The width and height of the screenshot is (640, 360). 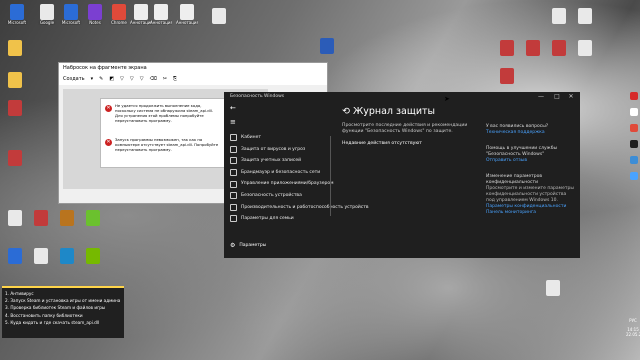 What do you see at coordinates (281, 172) in the screenshot?
I see `nav-item-label: Брандмауэр и безопасность сети` at bounding box center [281, 172].